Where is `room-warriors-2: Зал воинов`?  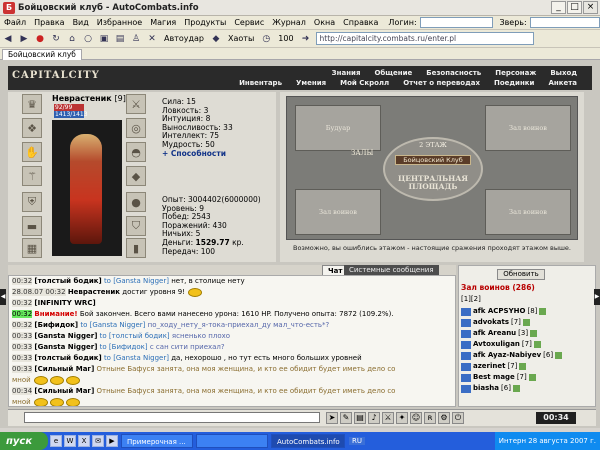 room-warriors-2: Зал воинов is located at coordinates (338, 212).